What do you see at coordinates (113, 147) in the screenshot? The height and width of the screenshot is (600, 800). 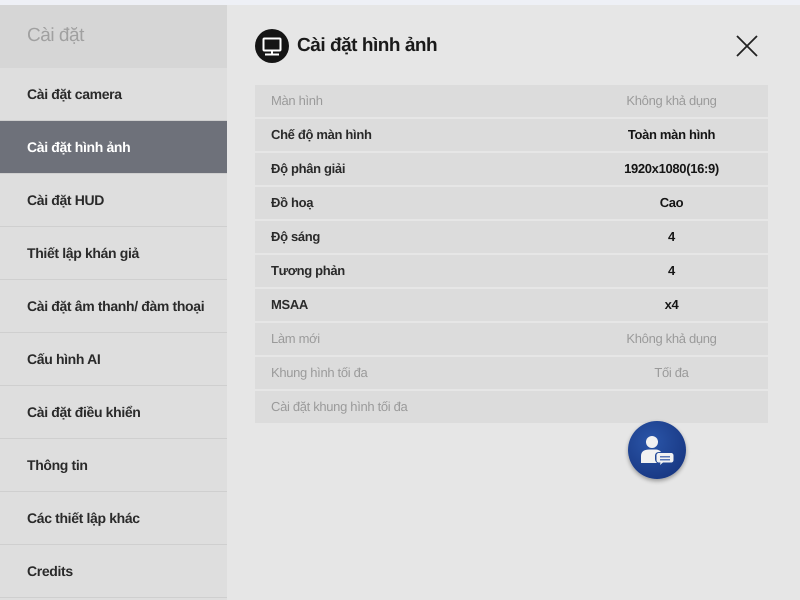 I see `sidebar-item: Cài đặt hình ảnh` at bounding box center [113, 147].